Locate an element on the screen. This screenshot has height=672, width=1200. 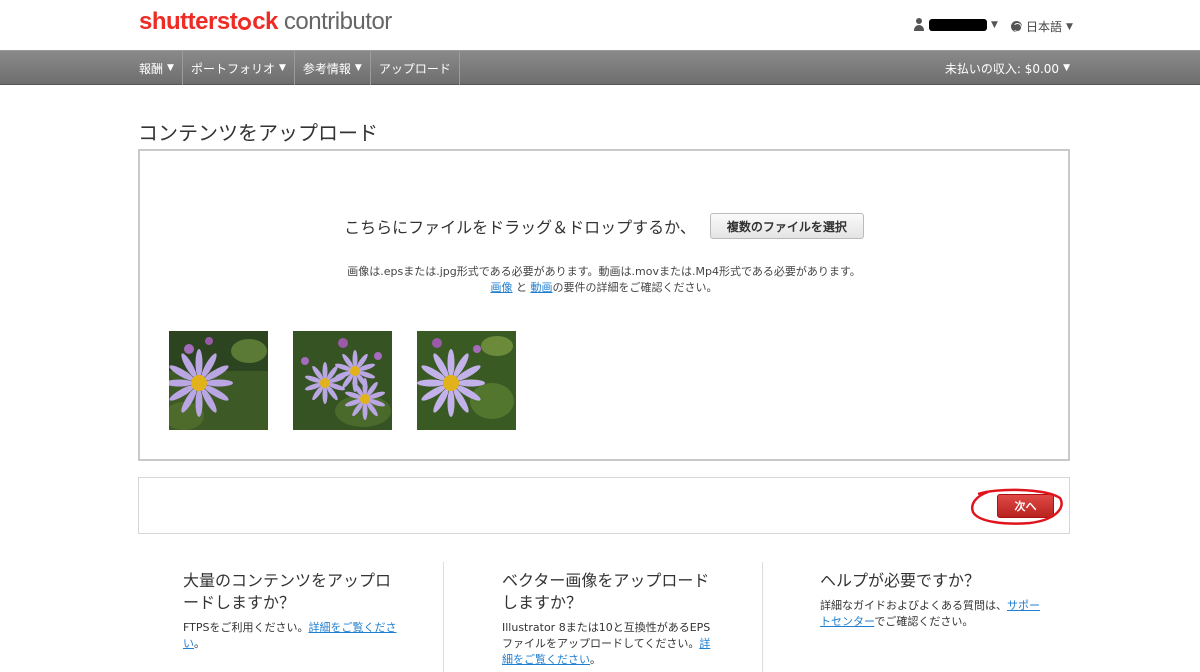
username-redacted is located at coordinates (958, 24).